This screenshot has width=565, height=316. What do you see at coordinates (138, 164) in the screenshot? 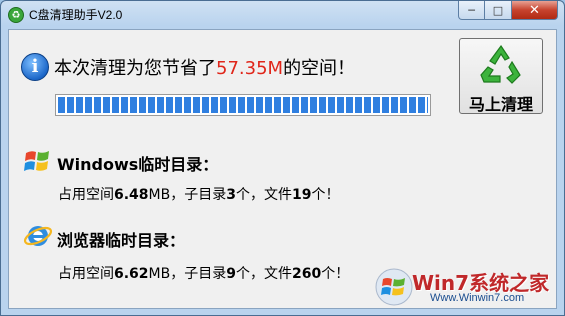
I see `windows-temp-title: Windows临时目录：` at bounding box center [138, 164].